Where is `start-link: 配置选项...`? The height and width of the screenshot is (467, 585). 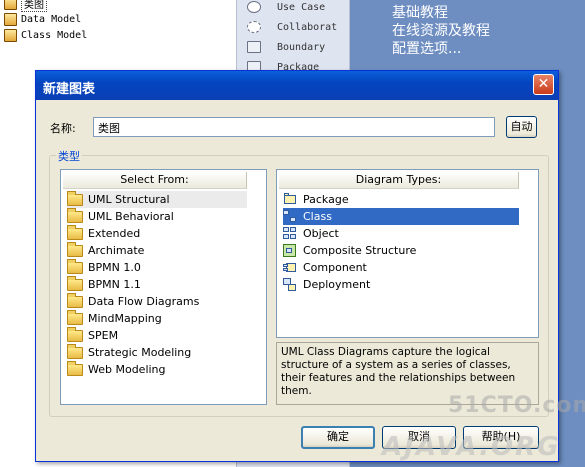
start-link: 配置选项... is located at coordinates (426, 48).